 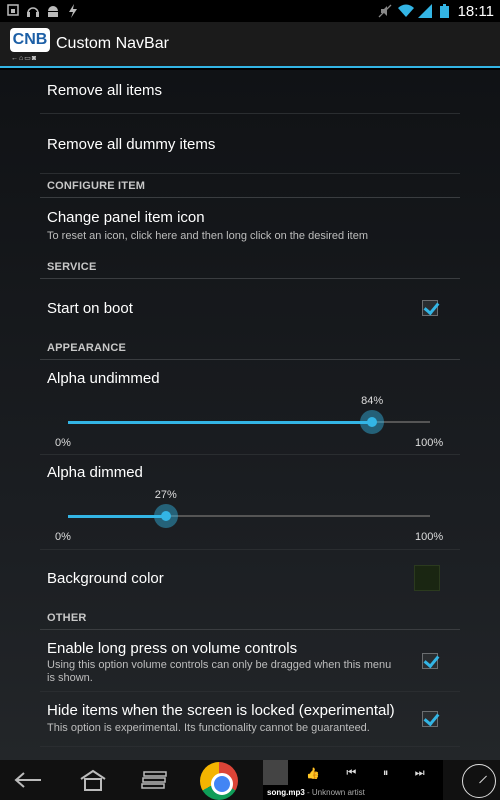 I want to click on remove-all-items: Remove all items, so click(x=250, y=92).